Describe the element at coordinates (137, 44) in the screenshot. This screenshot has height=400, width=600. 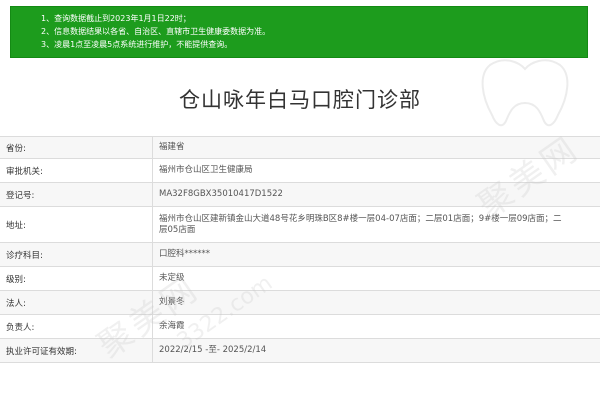
I see `notice-line-3: 3、凌晨1点至凌晨5点系统进行维护，不能提供查询。` at that location.